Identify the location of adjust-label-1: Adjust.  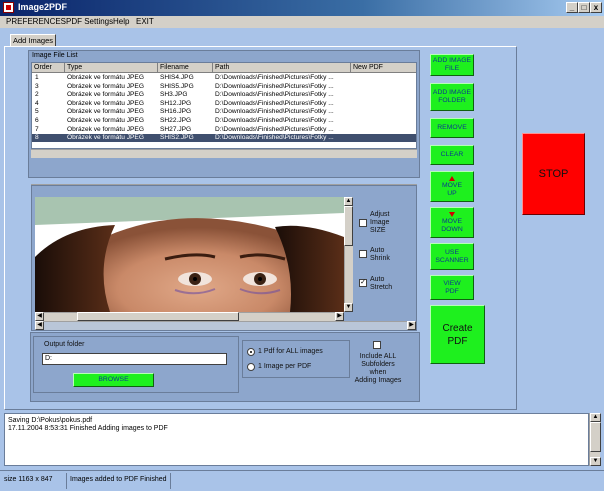
(380, 214).